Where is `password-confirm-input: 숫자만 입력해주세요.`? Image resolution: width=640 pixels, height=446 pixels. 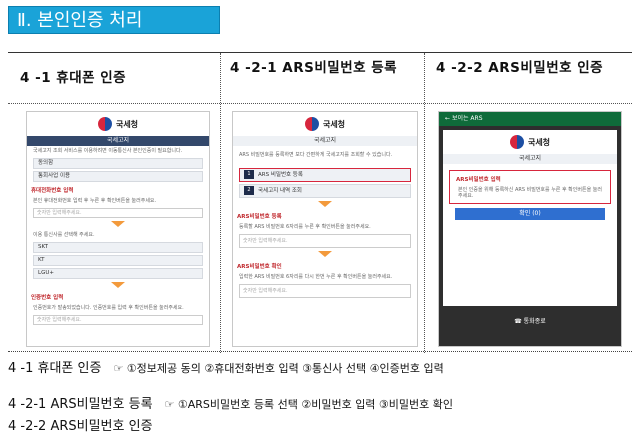 password-confirm-input: 숫자만 입력해주세요. is located at coordinates (325, 291).